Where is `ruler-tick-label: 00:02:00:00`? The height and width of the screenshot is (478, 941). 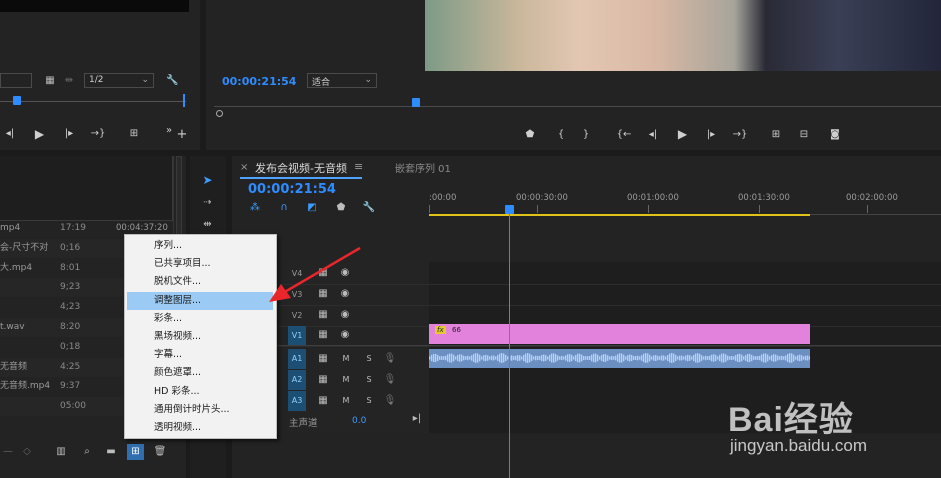 ruler-tick-label: 00:02:00:00 is located at coordinates (872, 198).